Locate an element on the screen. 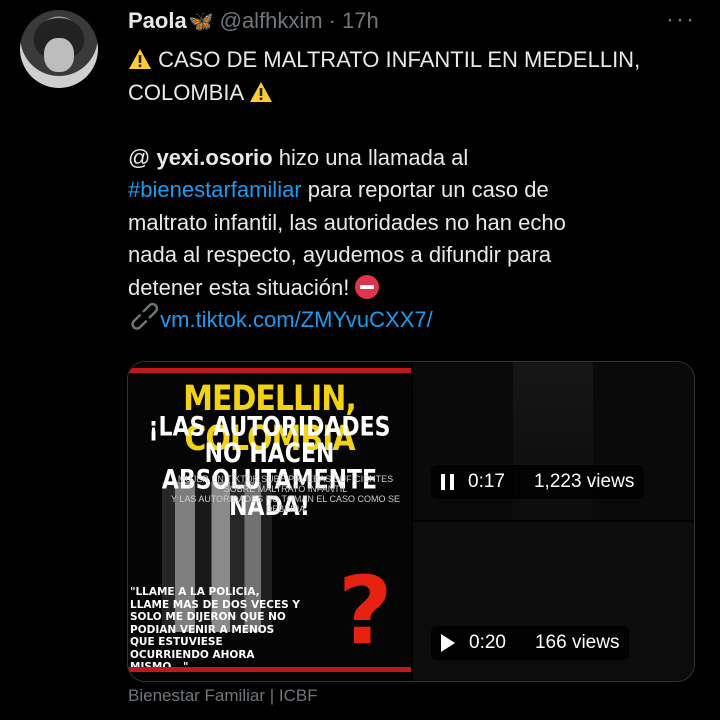 The width and height of the screenshot is (720, 720). video-2-time: 0:20 is located at coordinates (487, 642).